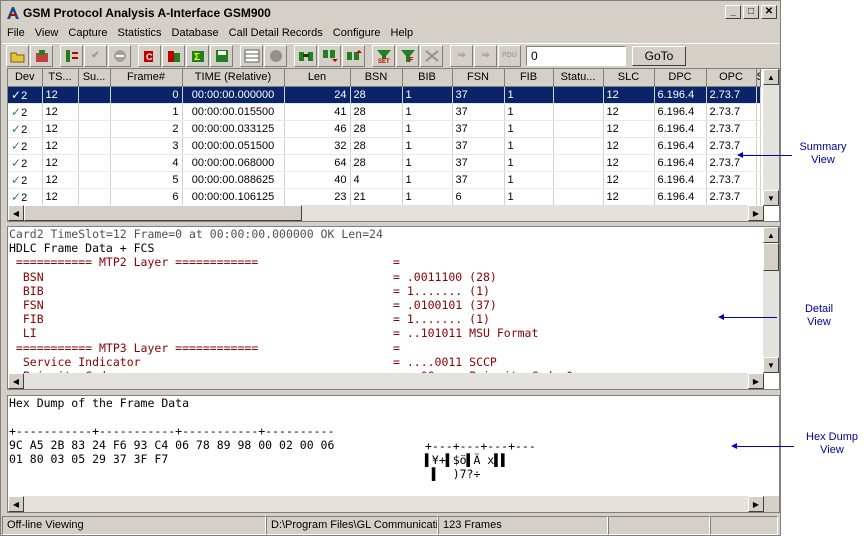 This screenshot has width=868, height=536. I want to click on detail-section-header: =========== MTP3 Layer ============ =, so click(393, 348).